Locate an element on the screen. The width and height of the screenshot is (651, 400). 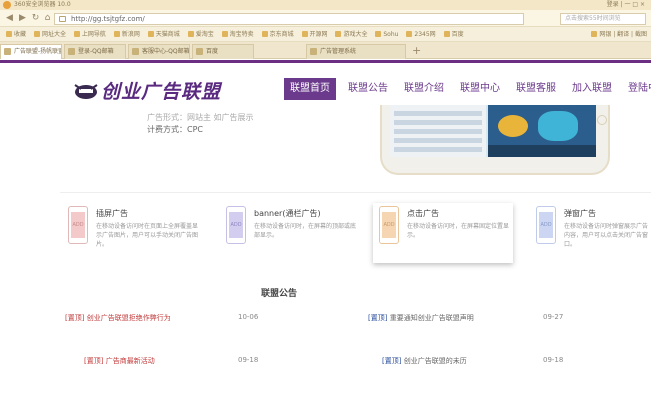
notice-text: 创业广告联盟的未历 is located at coordinates (435, 361).